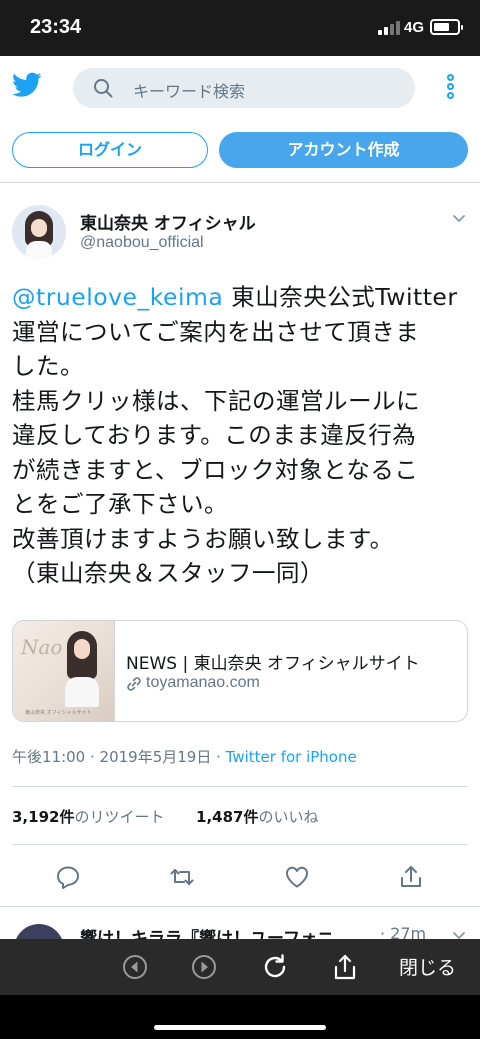  What do you see at coordinates (42, 647) in the screenshot?
I see `thumbnail-script: Nao` at bounding box center [42, 647].